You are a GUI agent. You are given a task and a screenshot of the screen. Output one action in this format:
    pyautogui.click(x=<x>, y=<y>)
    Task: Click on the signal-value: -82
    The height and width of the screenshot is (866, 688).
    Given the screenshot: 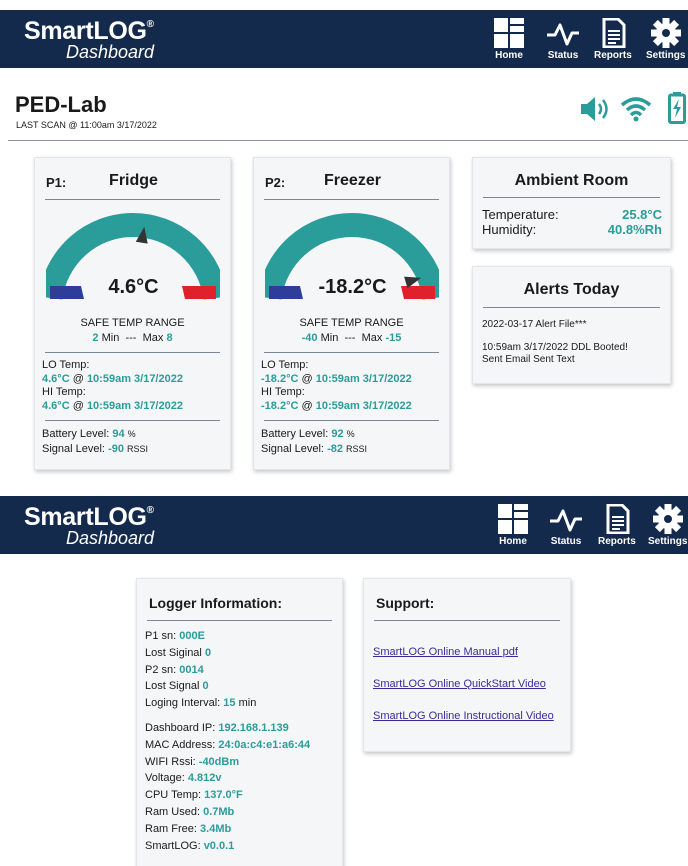 What is the action you would take?
    pyautogui.click(x=335, y=449)
    